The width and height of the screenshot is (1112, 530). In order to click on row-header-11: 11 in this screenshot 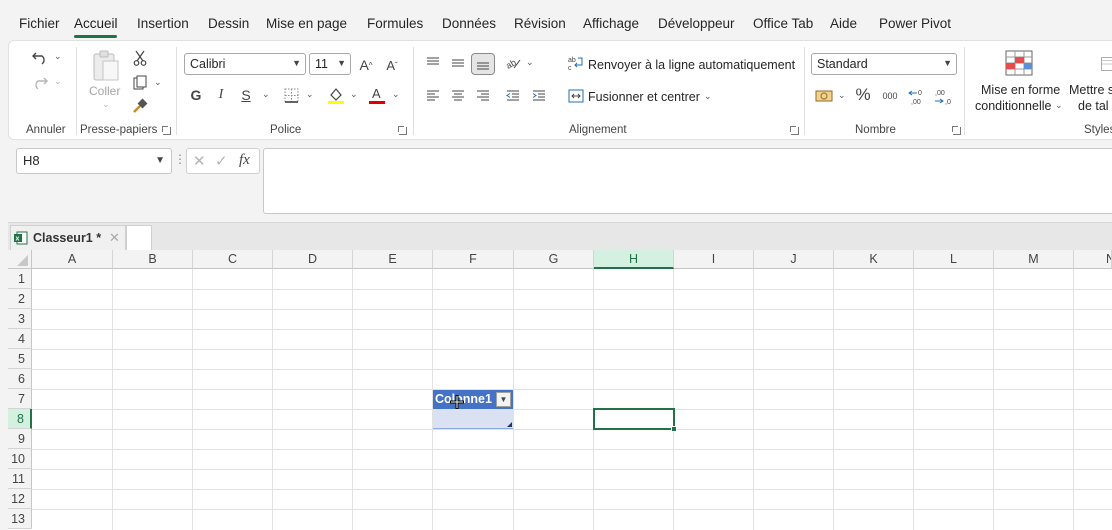, I will do `click(20, 479)`.